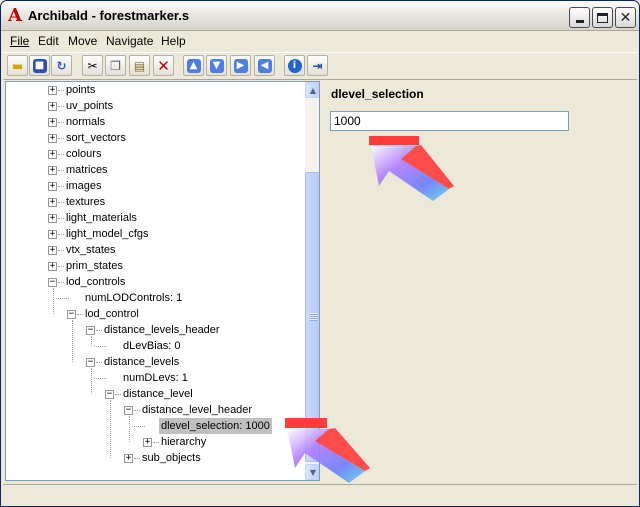 The image size is (640, 507). Describe the element at coordinates (320, 16) in the screenshot. I see `title-bar: A Archibald - forestmarker.s ✕` at that location.